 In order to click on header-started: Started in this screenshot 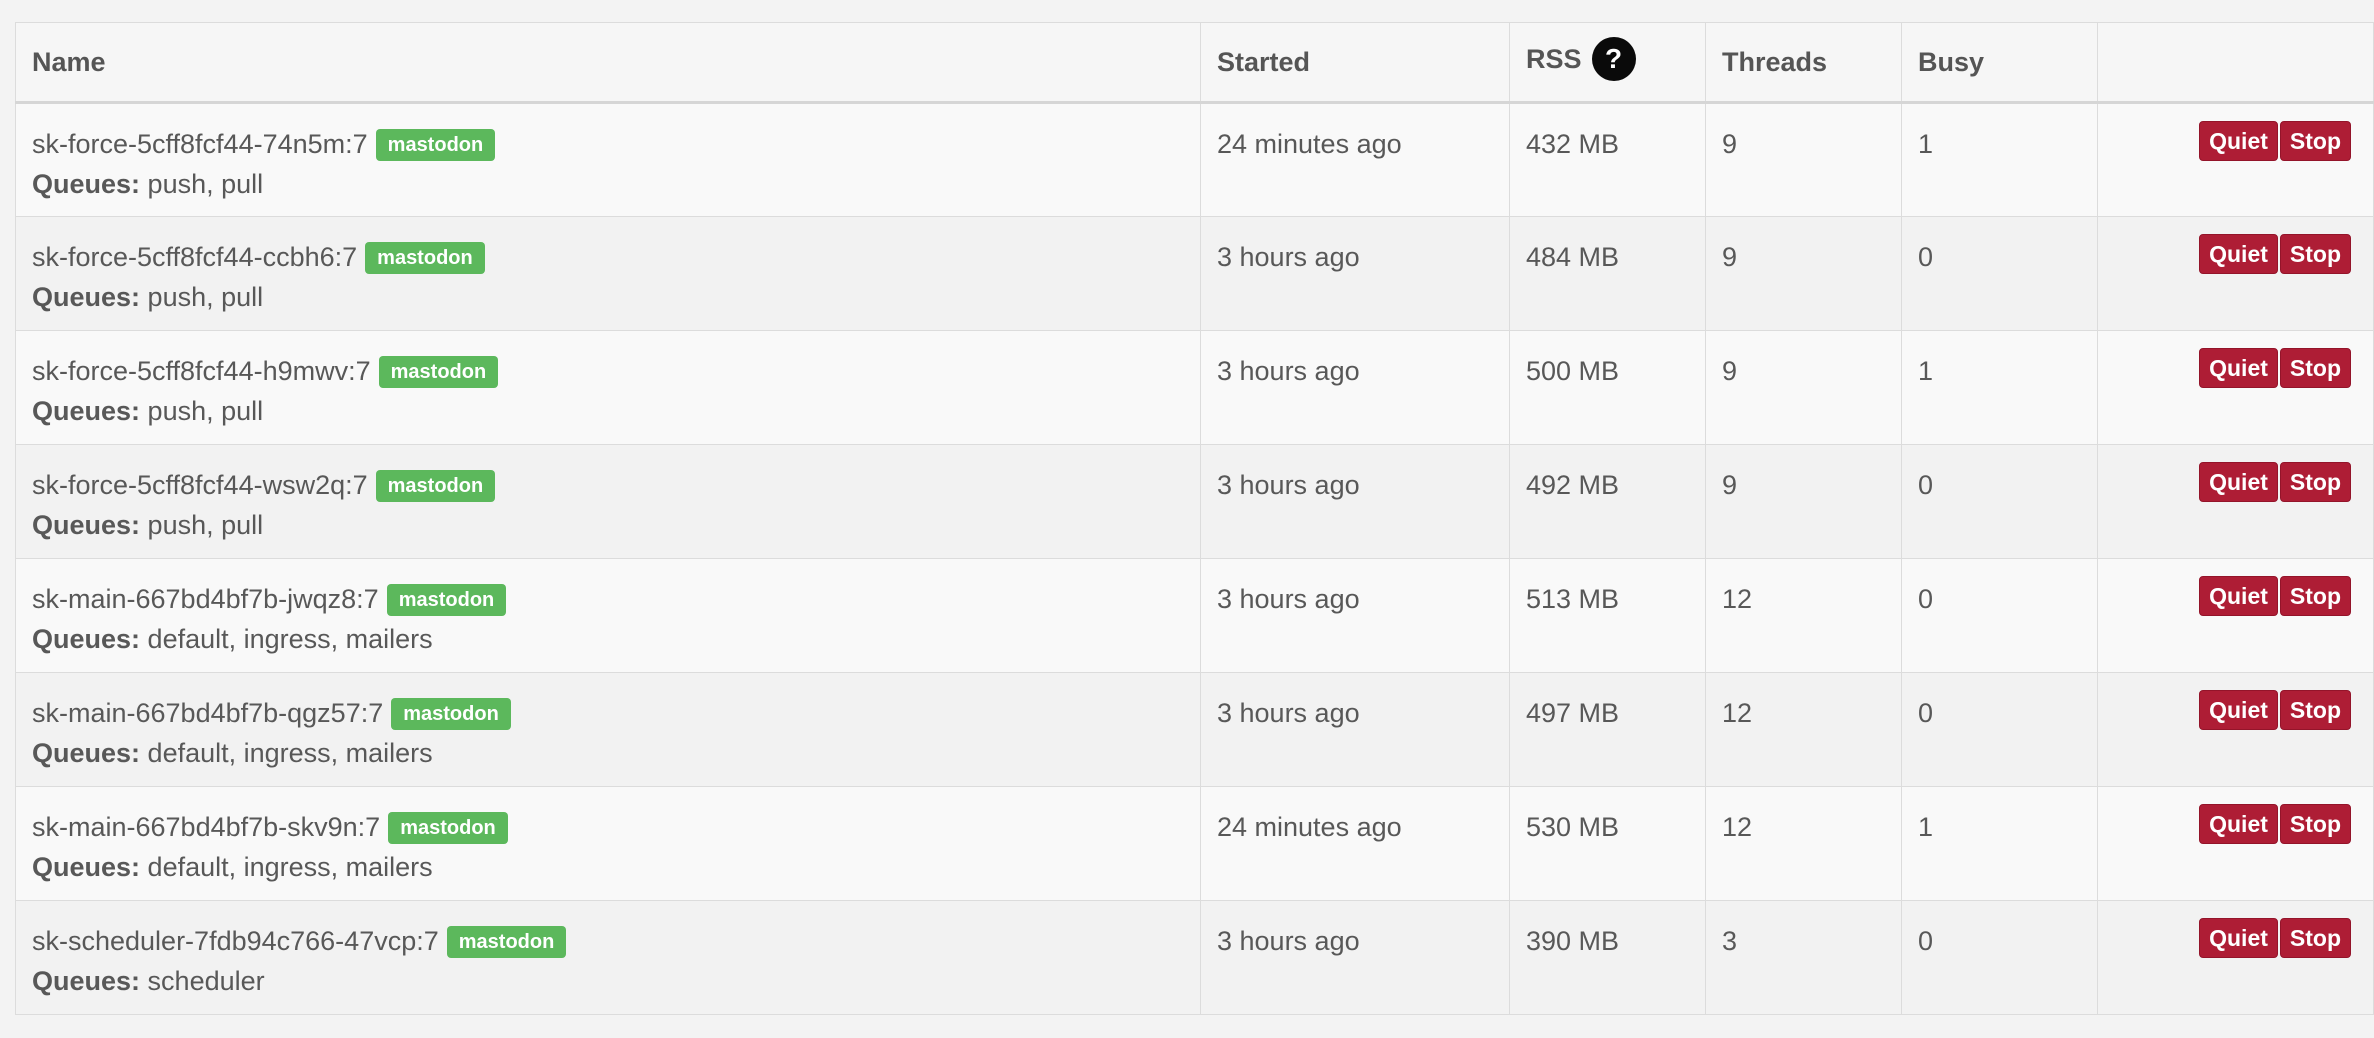, I will do `click(1355, 63)`.